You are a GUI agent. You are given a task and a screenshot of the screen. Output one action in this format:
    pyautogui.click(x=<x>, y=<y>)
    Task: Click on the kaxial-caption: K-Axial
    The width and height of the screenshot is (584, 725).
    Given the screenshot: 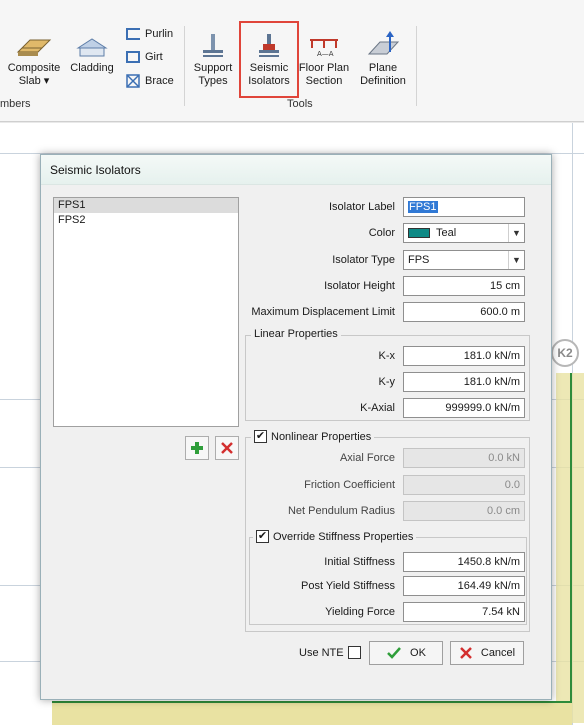 What is the action you would take?
    pyautogui.click(x=377, y=408)
    